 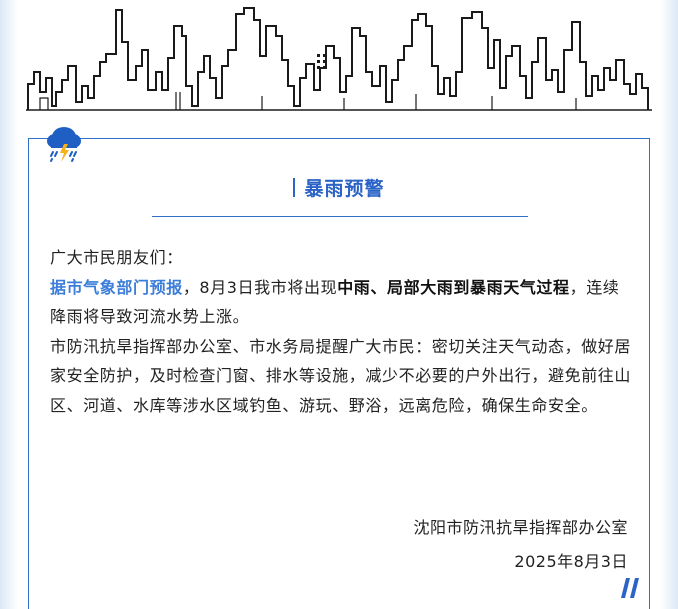 I want to click on page-title: 暴雨预警, so click(x=338, y=189).